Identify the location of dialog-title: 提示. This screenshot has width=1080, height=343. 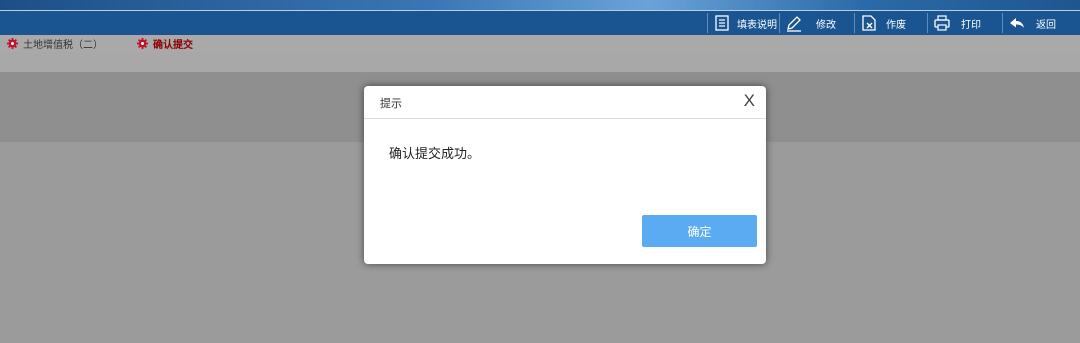
(391, 103).